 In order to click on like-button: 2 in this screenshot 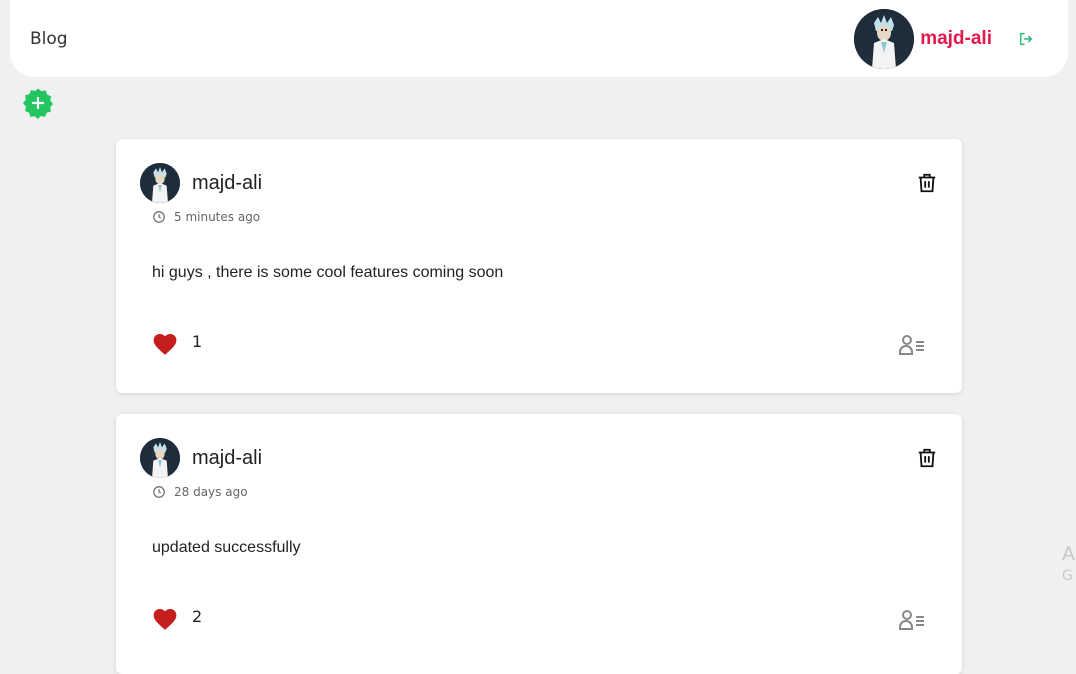, I will do `click(177, 619)`.